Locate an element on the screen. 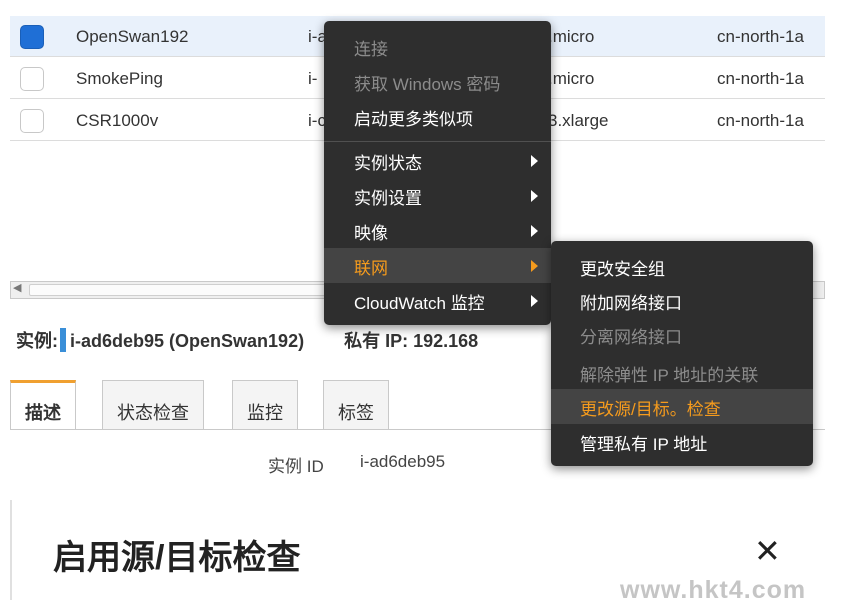 Image resolution: width=856 pixels, height=605 pixels. tab-status-checks: 状态检查 is located at coordinates (153, 405).